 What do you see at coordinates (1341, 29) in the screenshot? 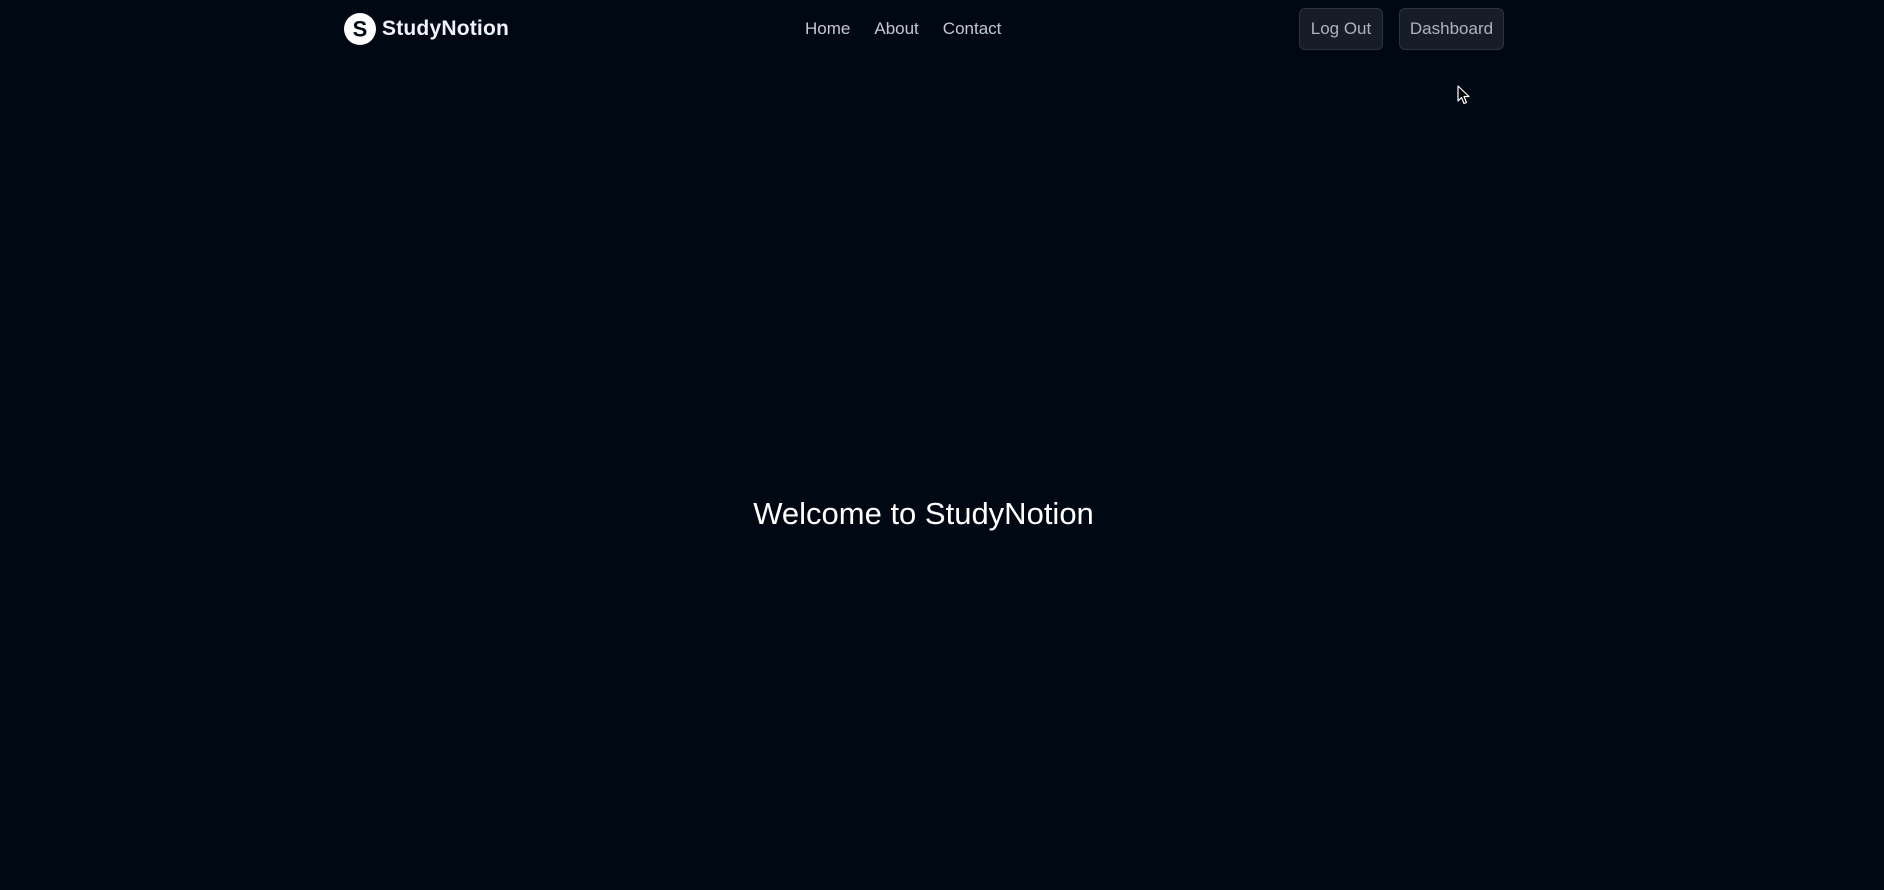
I see `logout-button: Log Out` at bounding box center [1341, 29].